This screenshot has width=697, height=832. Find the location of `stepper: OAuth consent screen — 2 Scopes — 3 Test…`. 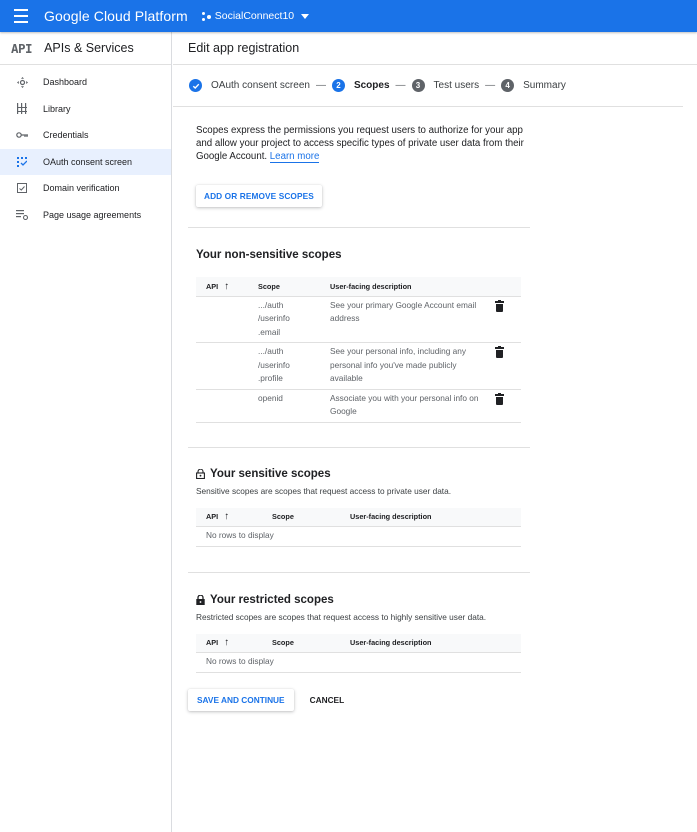

stepper: OAuth consent screen — 2 Scopes — 3 Test… is located at coordinates (428, 86).